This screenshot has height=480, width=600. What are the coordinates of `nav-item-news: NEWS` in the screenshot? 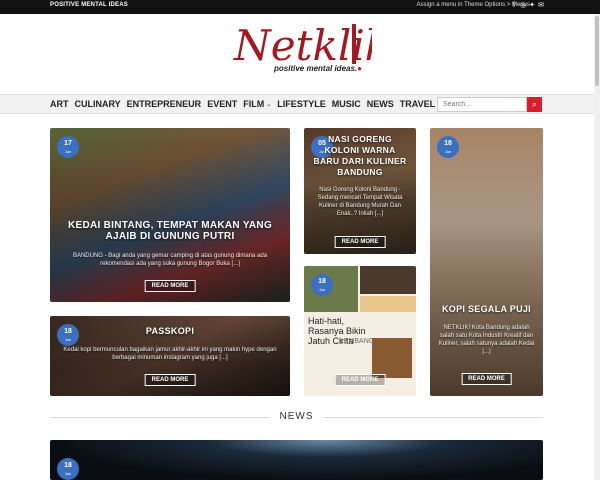 It's located at (380, 104).